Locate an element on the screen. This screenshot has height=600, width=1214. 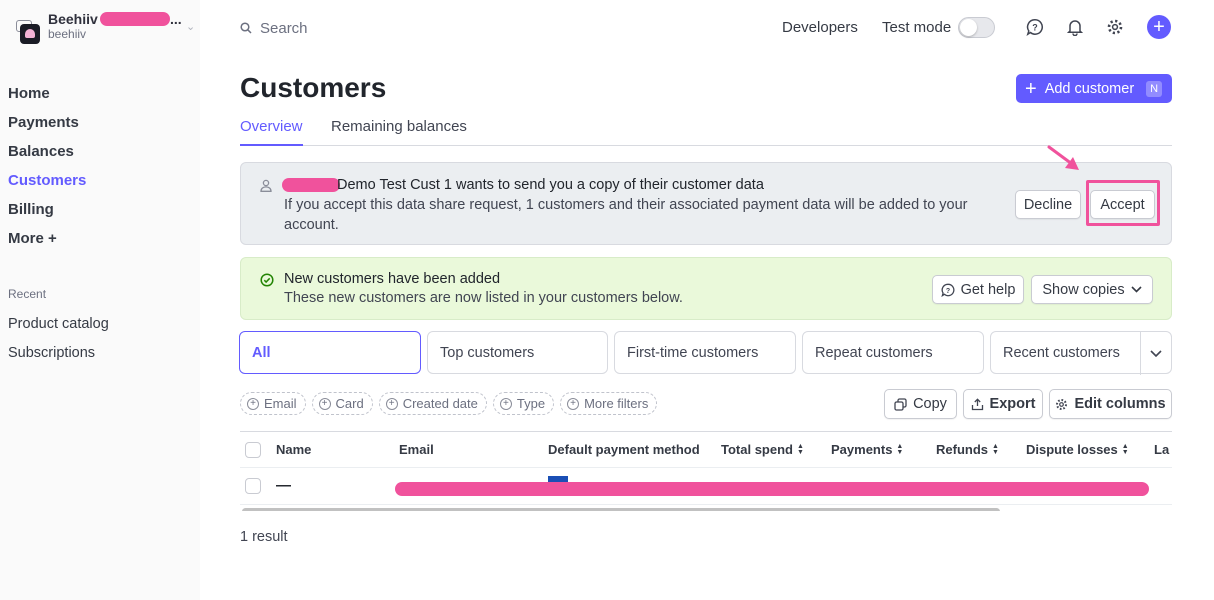
chevron-down-icon is located at coordinates (1156, 353).